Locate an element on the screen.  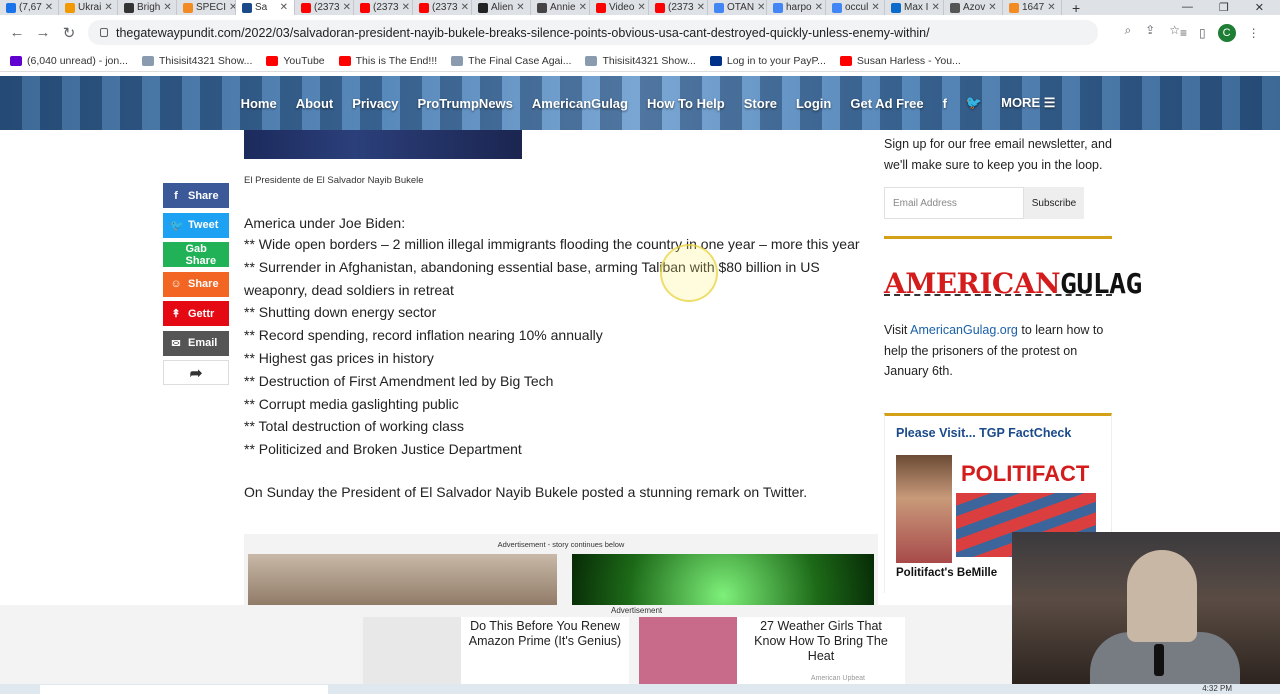
more-menu-button: MORE ☰ is located at coordinates (1028, 103).